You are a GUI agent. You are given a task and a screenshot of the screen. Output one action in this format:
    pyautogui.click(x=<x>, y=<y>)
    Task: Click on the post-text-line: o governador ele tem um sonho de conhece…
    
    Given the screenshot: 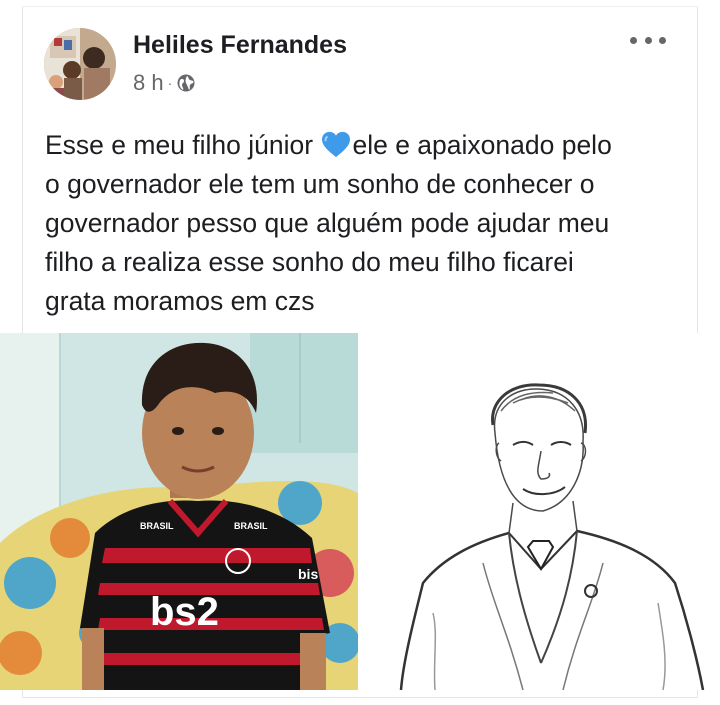 What is the action you would take?
    pyautogui.click(x=320, y=184)
    